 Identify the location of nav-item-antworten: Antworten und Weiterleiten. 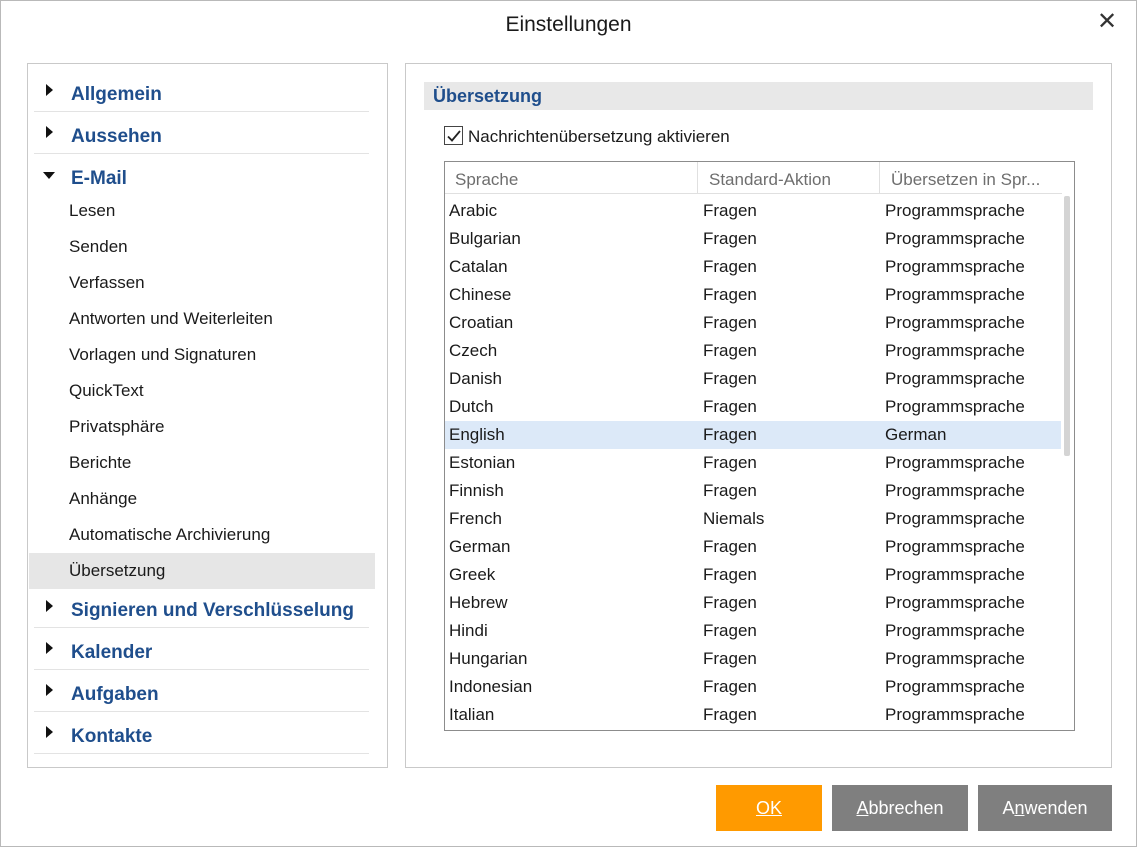
(202, 319).